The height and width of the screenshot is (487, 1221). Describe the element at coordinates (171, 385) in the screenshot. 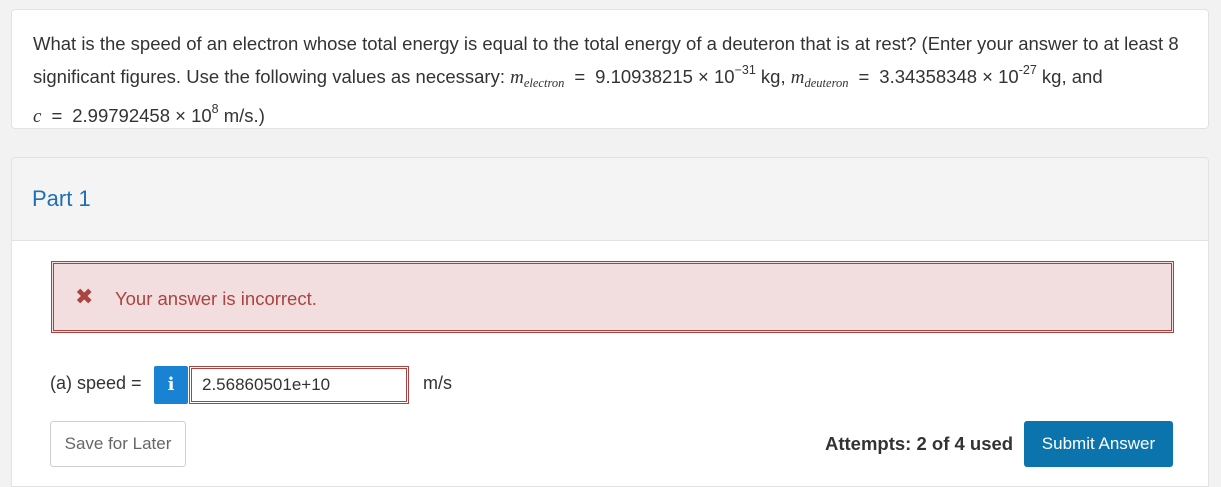

I see `info-icon: i` at that location.